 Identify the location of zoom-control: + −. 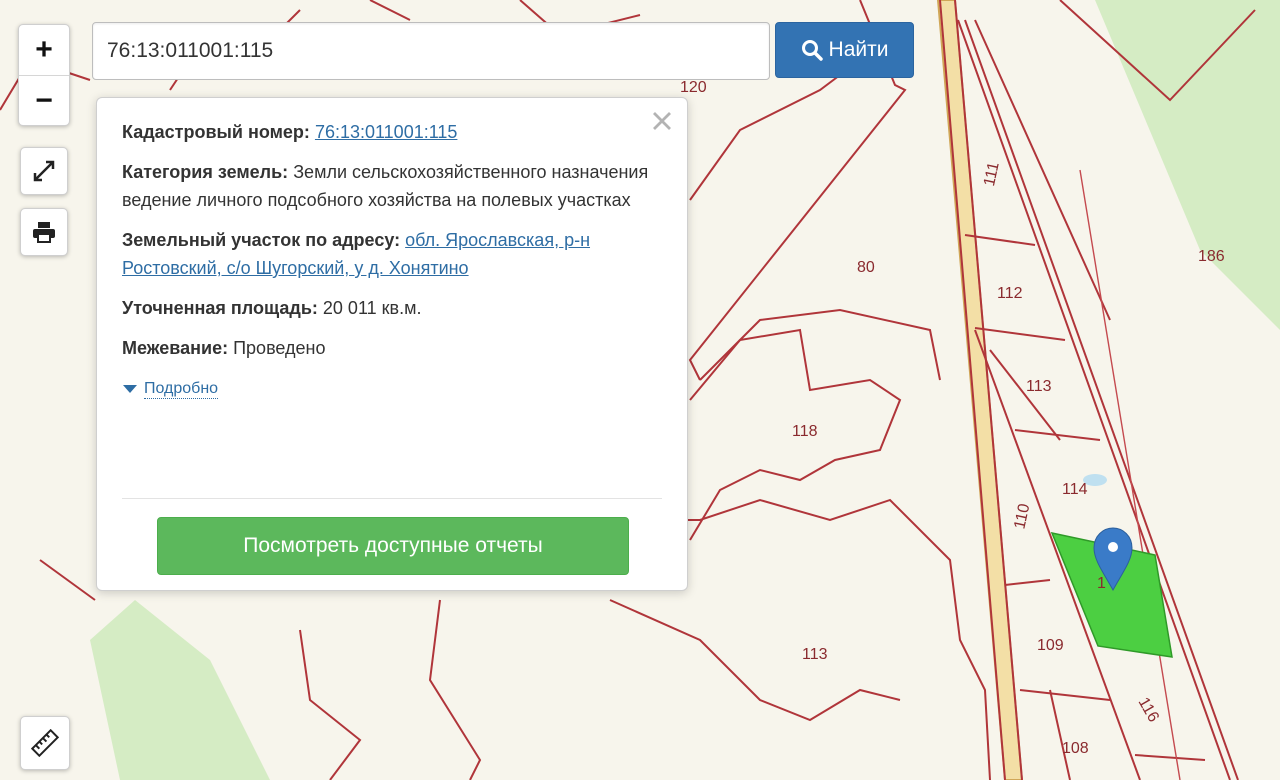
(44, 75).